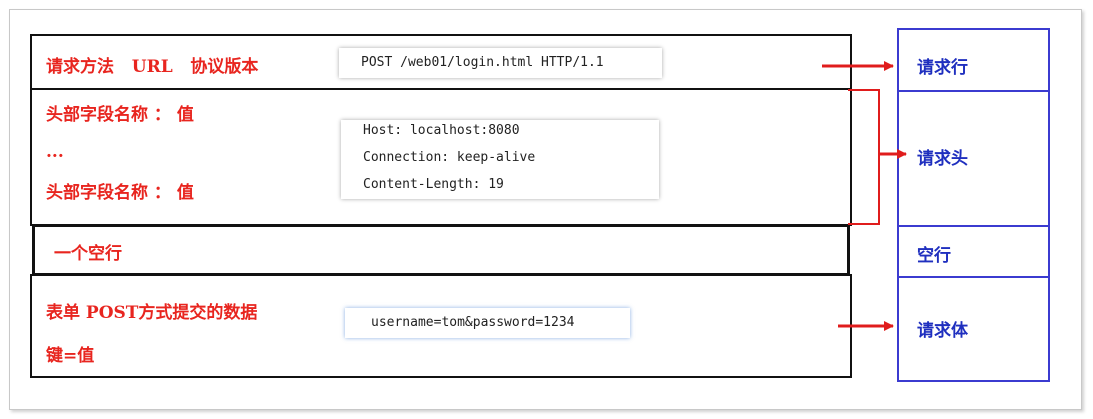 The height and width of the screenshot is (419, 1093). I want to click on connector-overlay, so click(864, 196).